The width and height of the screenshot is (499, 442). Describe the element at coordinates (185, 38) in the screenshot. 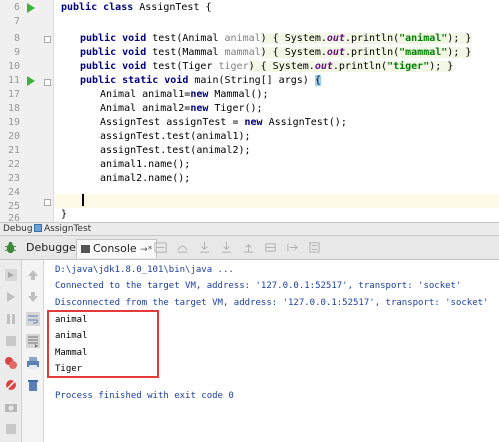

I see `code-text: test(Animal` at that location.